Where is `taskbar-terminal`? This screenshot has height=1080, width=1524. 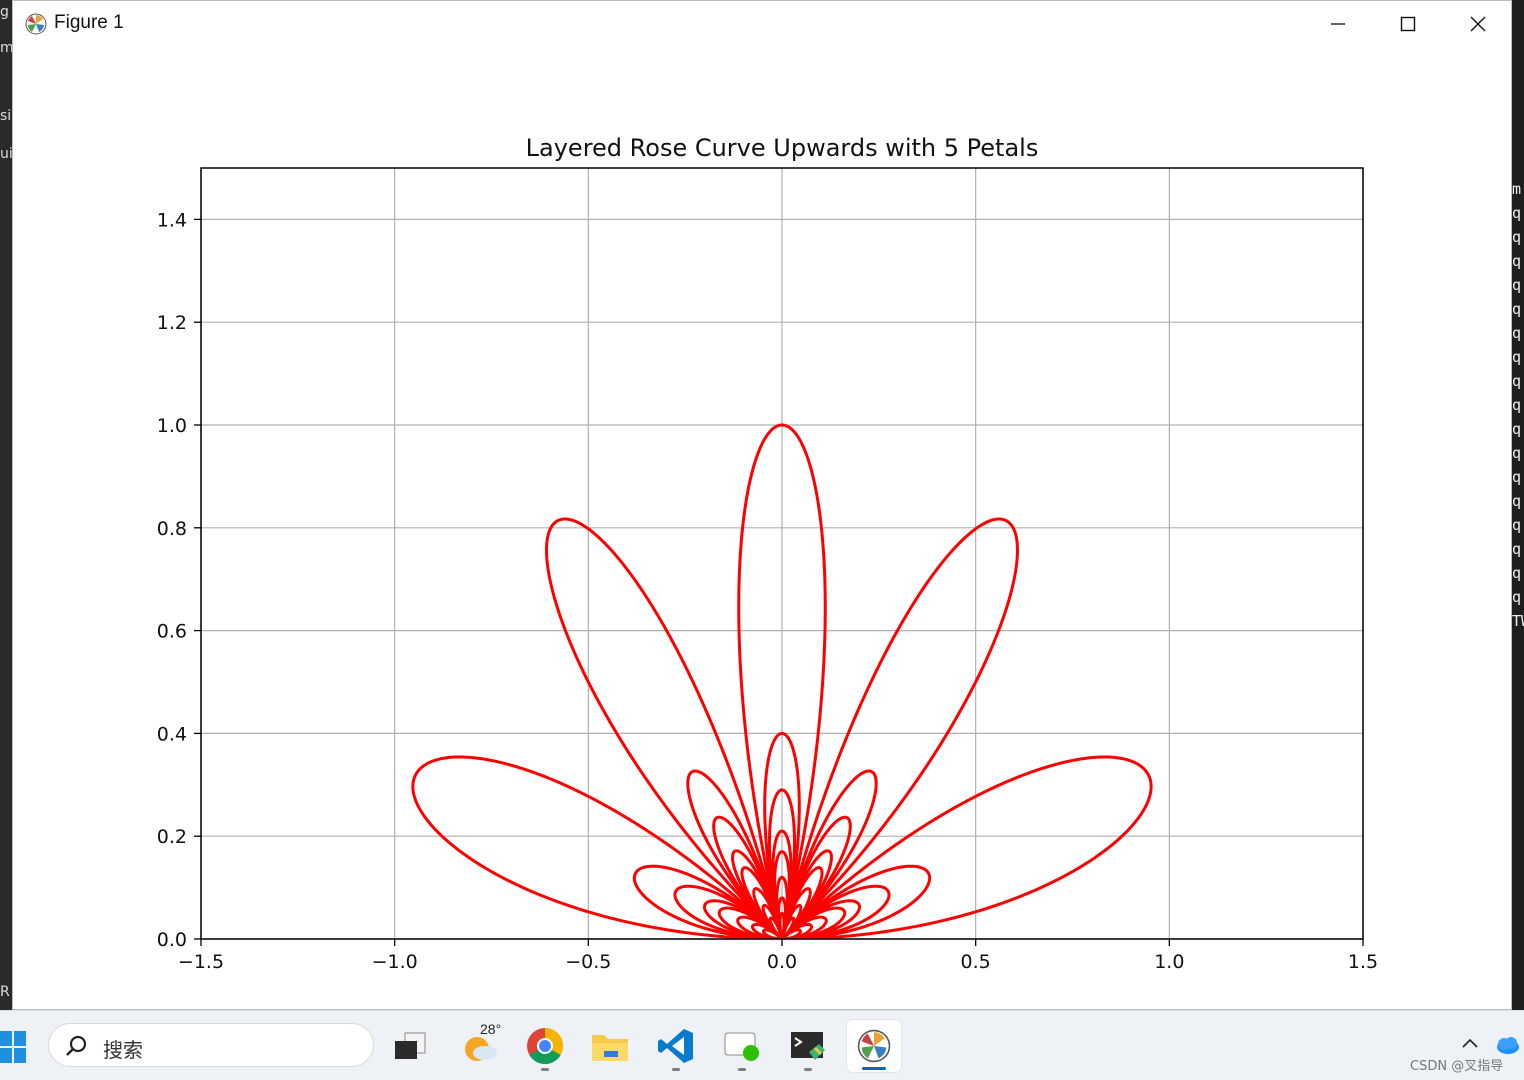
taskbar-terminal is located at coordinates (808, 1046).